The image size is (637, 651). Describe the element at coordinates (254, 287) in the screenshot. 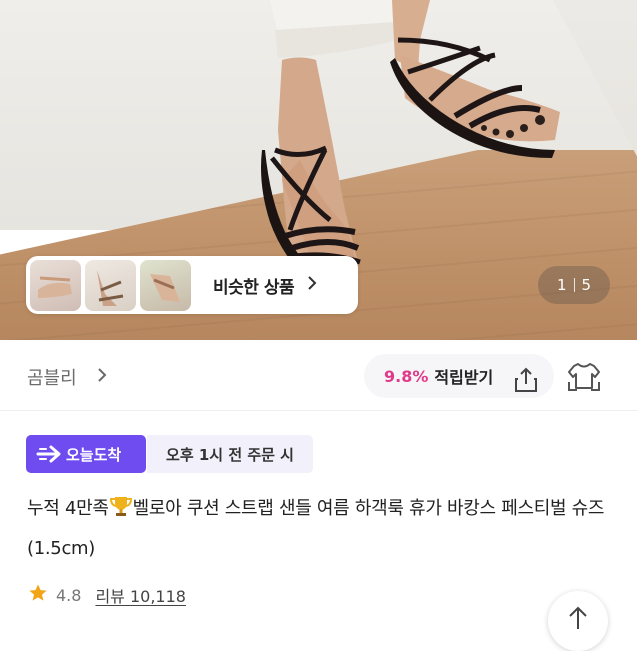

I see `similar-products-label: 비슷한 상품` at that location.